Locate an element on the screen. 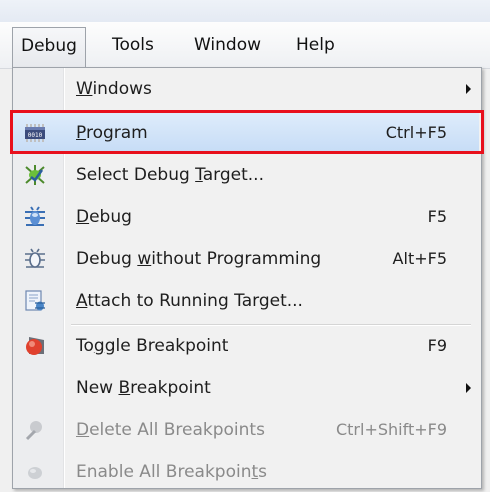 The image size is (490, 492). menu-separator is located at coordinates (271, 325).